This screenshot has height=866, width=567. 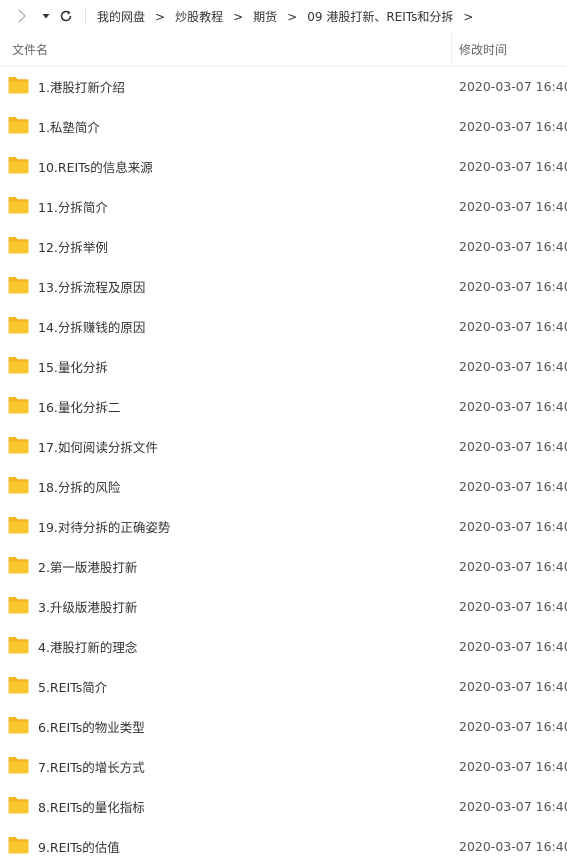 What do you see at coordinates (199, 16) in the screenshot?
I see `breadcrumb-item-course: 炒股教程` at bounding box center [199, 16].